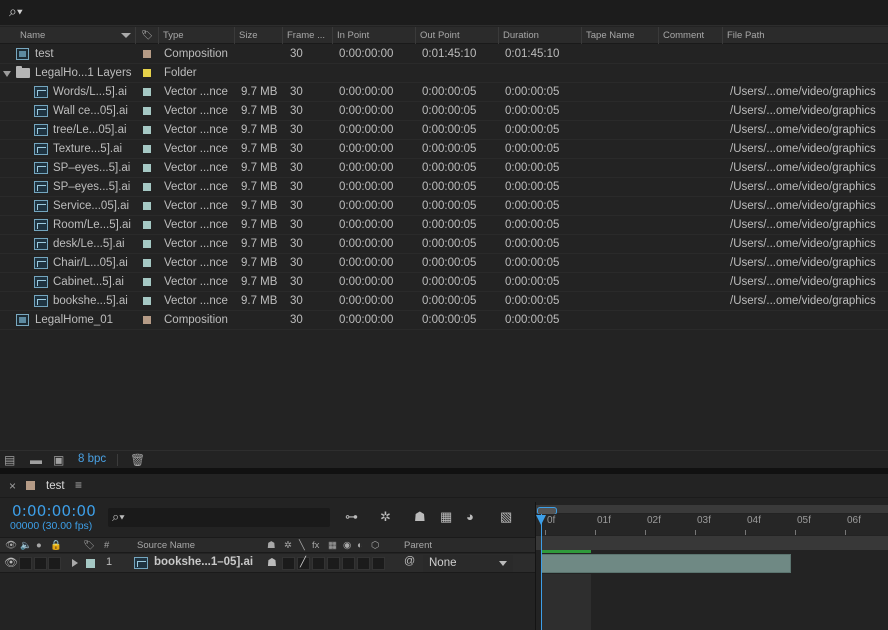 The image size is (888, 630). I want to click on collapse-switch, so click(288, 563).